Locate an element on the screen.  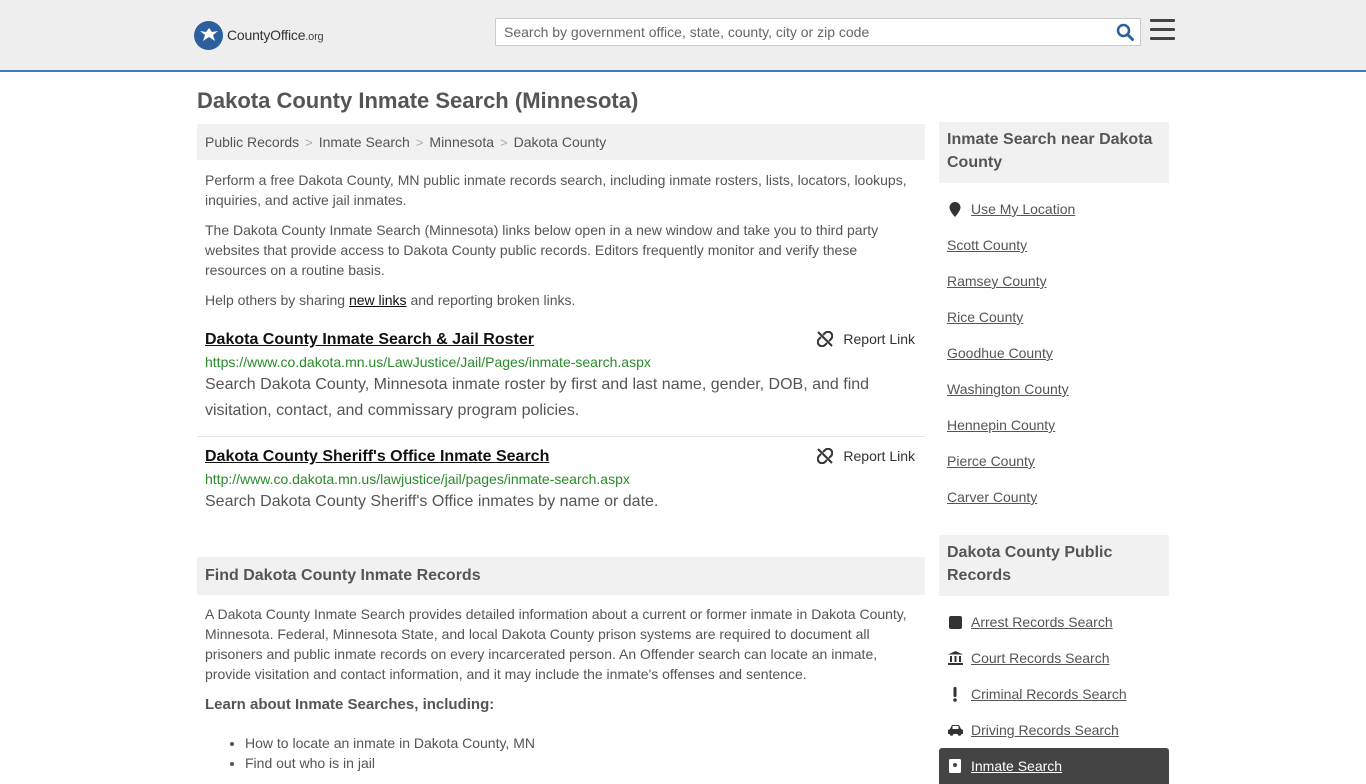
find-records-heading: Find Dakota County Inmate Records is located at coordinates (561, 576).